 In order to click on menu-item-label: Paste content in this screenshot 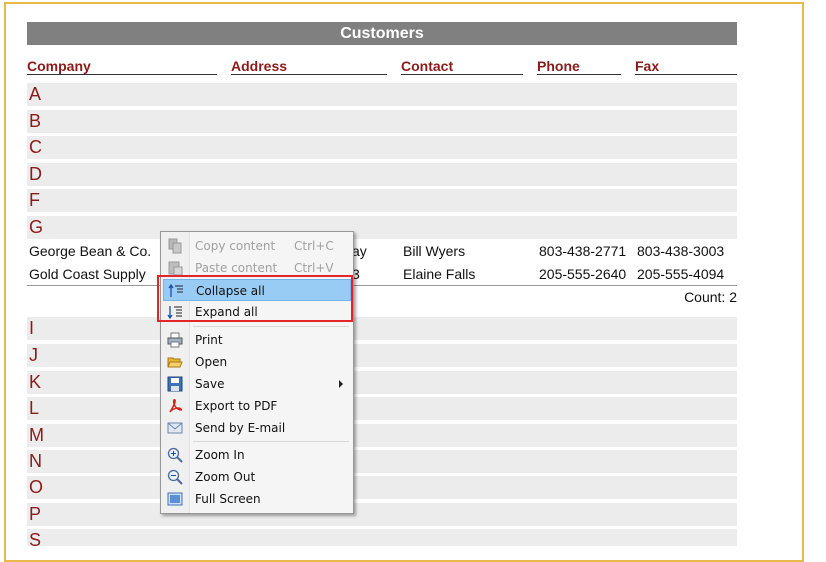, I will do `click(236, 268)`.